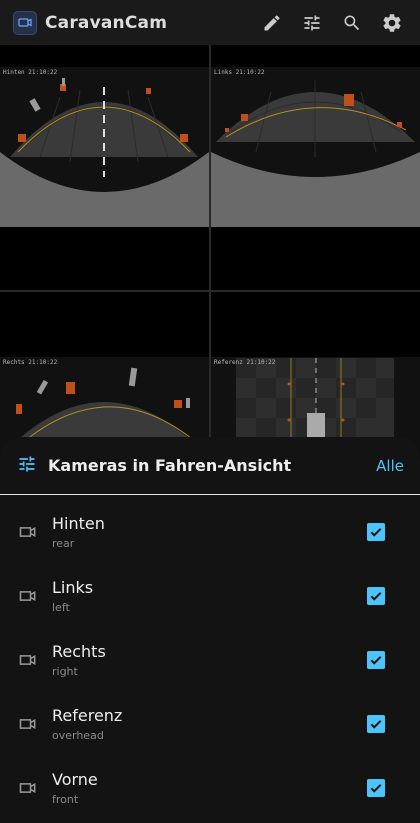 This screenshot has height=823, width=420. I want to click on camera-text: Rechts right, so click(79, 660).